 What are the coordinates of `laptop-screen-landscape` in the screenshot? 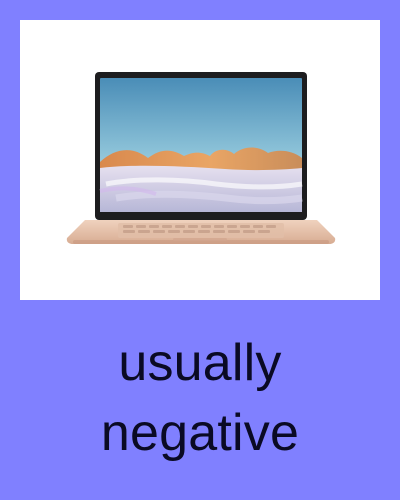 It's located at (201, 179).